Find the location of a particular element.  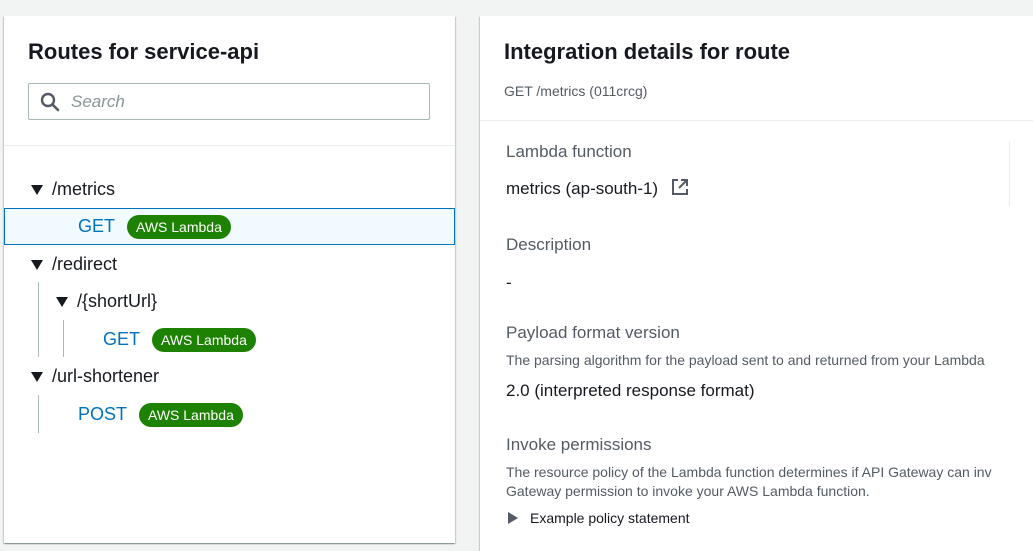

route-path: /{shortUrl} is located at coordinates (117, 301).